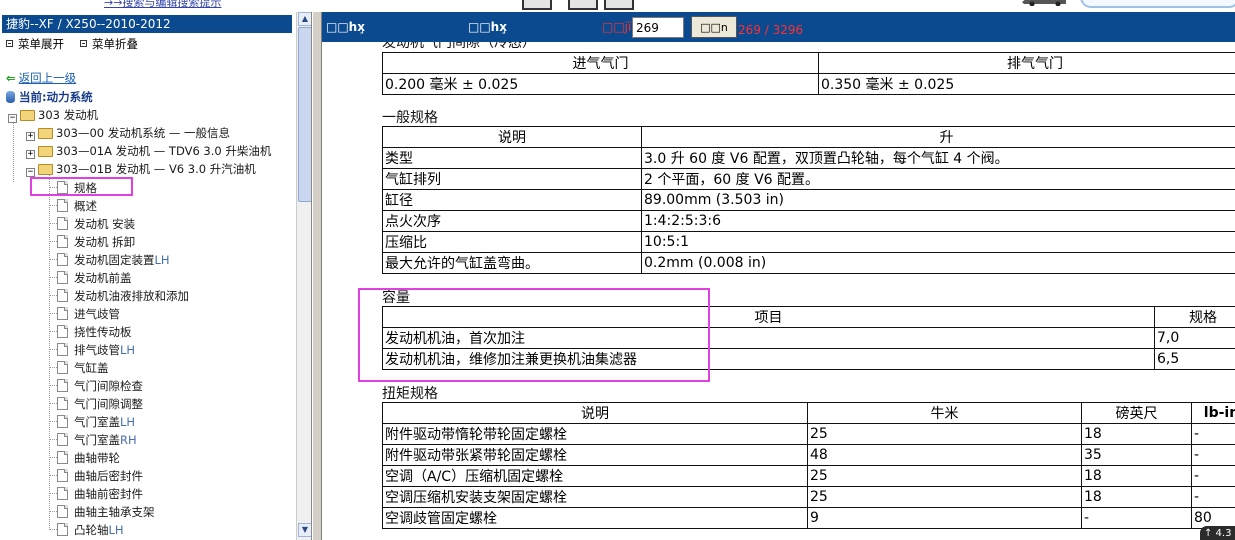  I want to click on tree-node-303-01b-label: 303—01B 发动机 — V6 3.0 升汽油机, so click(156, 169).